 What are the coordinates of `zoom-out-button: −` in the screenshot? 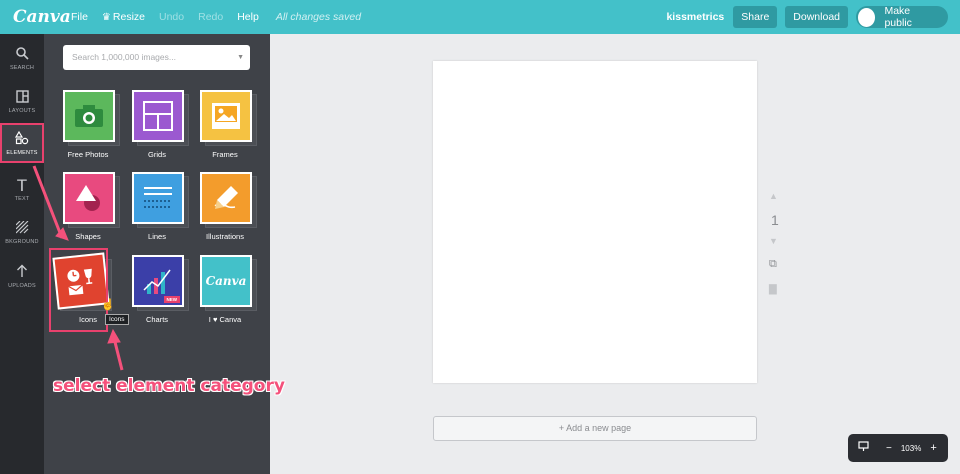 It's located at (889, 448).